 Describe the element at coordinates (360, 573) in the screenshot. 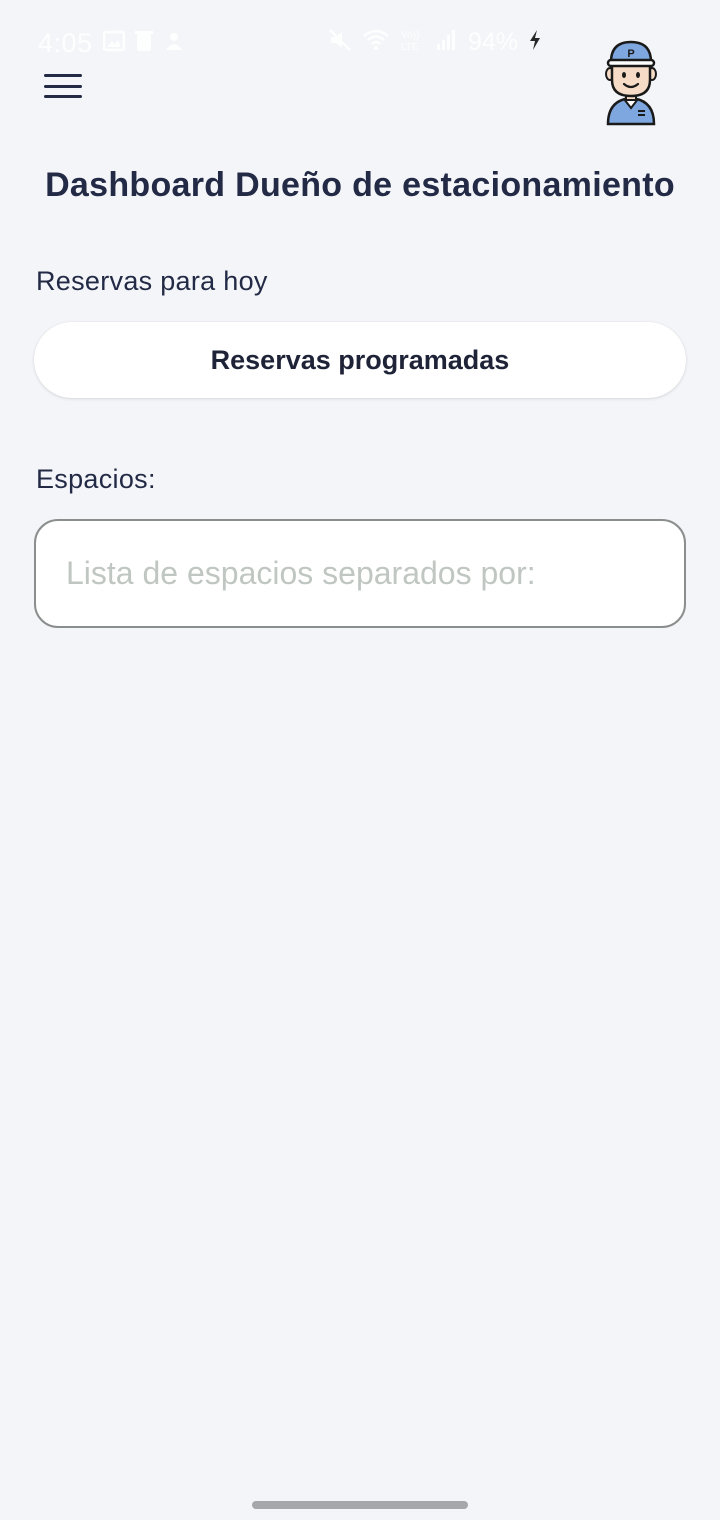

I see `espacios-input` at that location.